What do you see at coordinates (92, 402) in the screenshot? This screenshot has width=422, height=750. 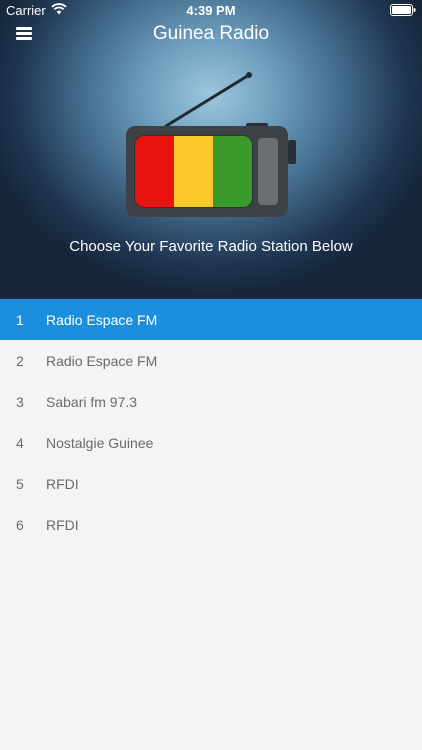 I see `station-name: Sabari fm 97.3` at bounding box center [92, 402].